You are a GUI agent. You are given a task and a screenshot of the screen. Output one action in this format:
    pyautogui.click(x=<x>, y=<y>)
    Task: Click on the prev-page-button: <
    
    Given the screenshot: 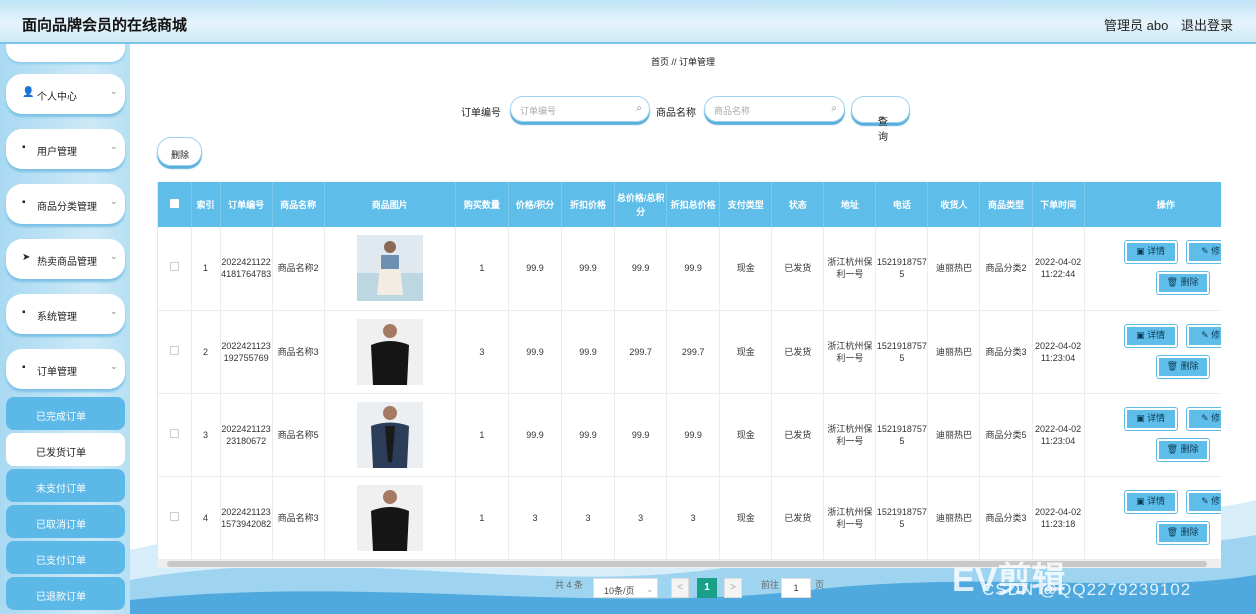 What is the action you would take?
    pyautogui.click(x=680, y=588)
    